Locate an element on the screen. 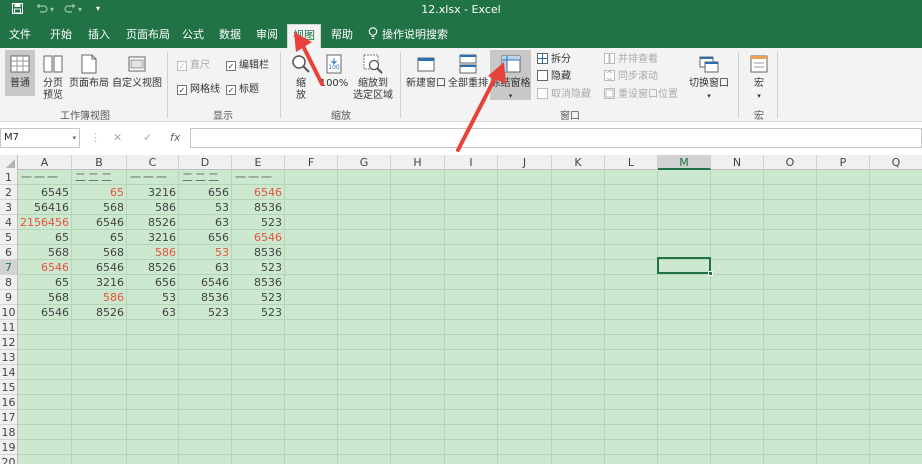  column-header-b: B is located at coordinates (99, 162).